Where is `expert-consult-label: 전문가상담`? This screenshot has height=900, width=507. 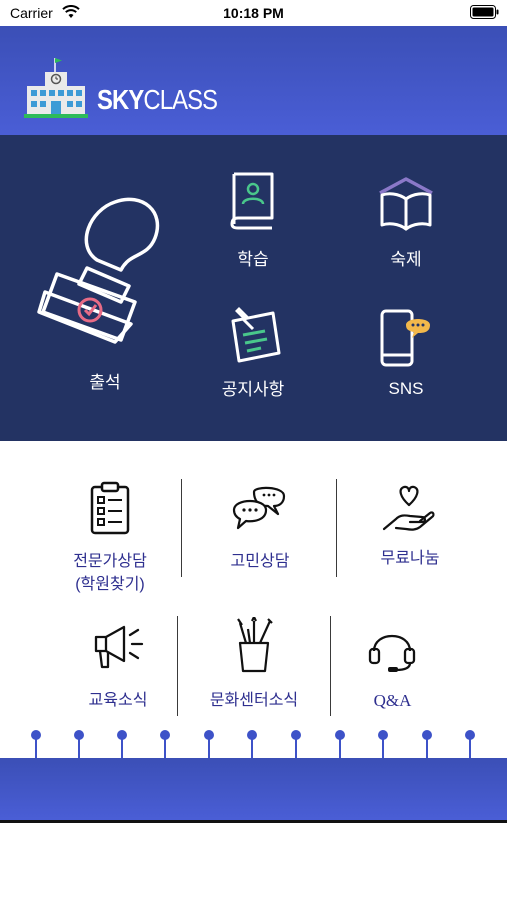
expert-consult-label: 전문가상담 is located at coordinates (110, 561).